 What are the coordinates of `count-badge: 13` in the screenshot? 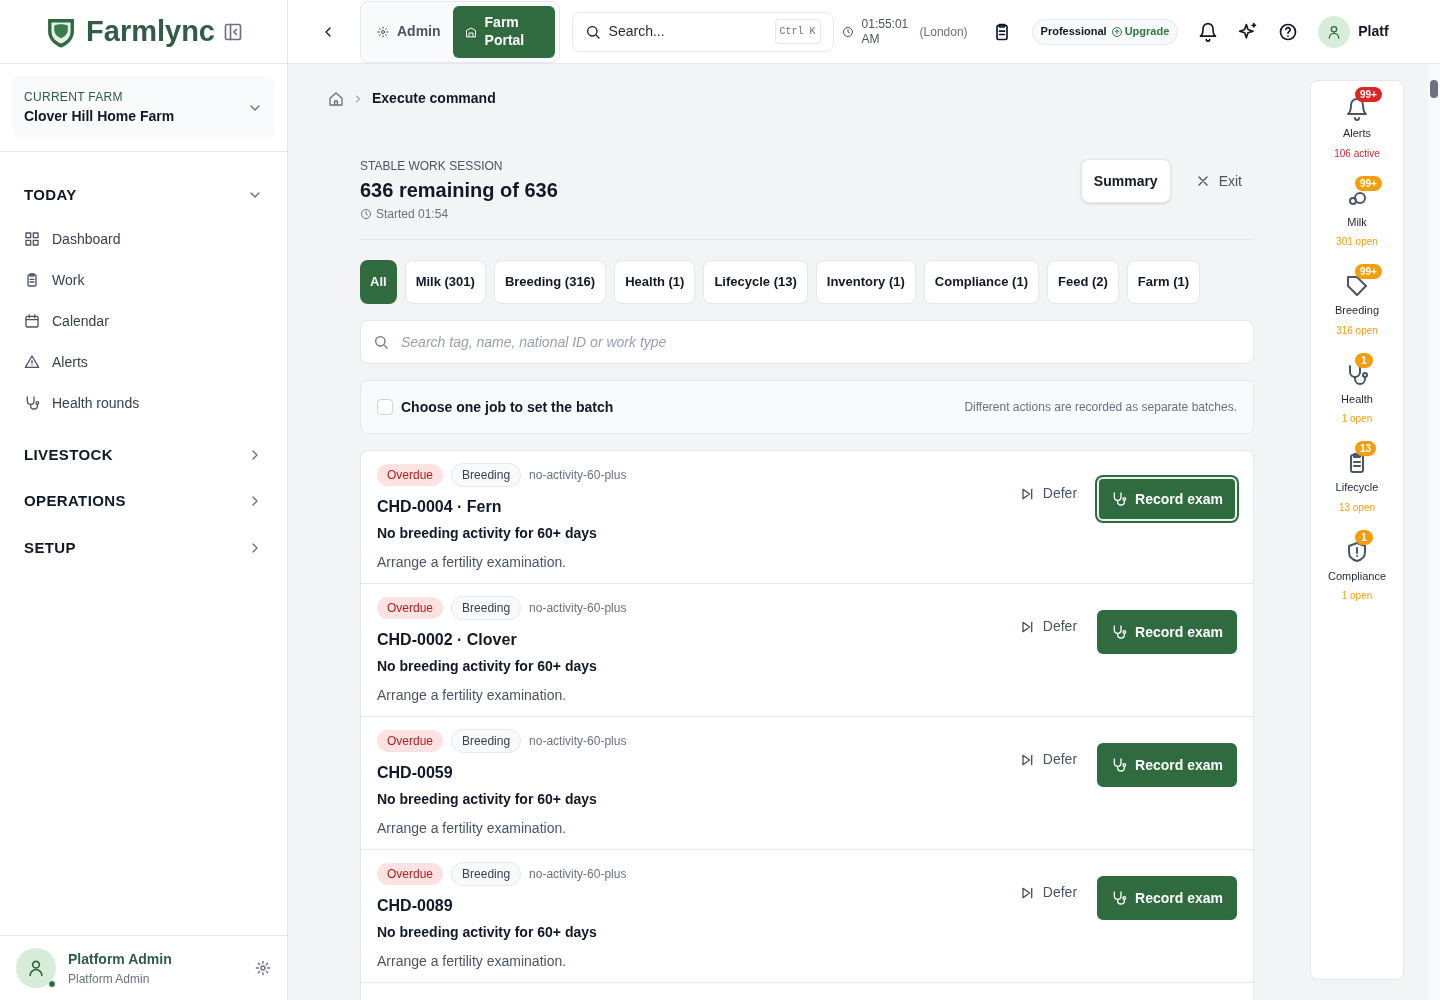 It's located at (1366, 448).